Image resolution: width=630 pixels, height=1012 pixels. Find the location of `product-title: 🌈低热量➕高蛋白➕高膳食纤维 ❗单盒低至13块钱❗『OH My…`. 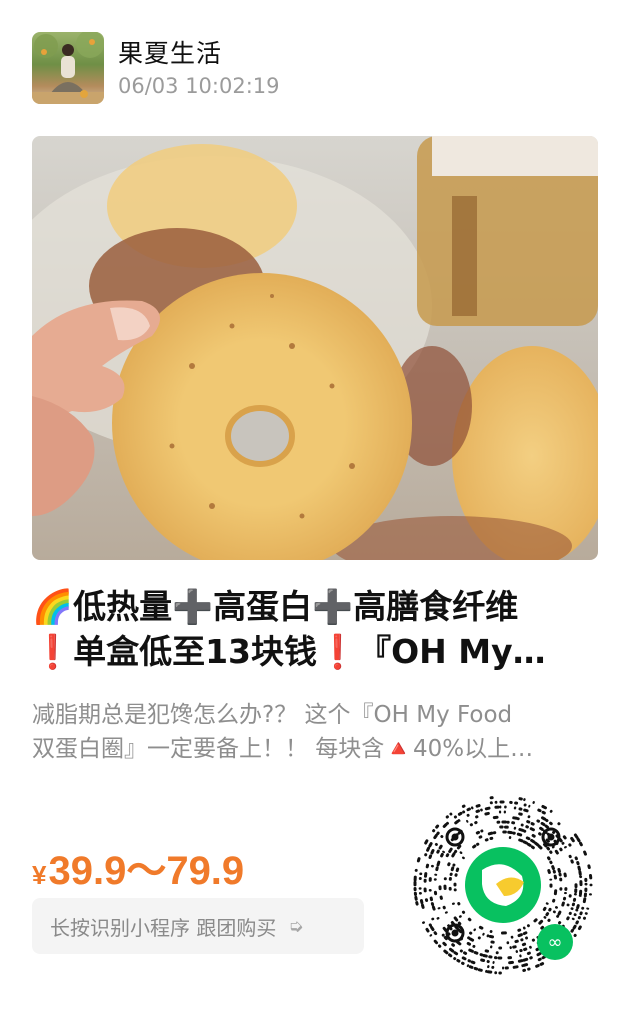

product-title: 🌈低热量➕高蛋白➕高膳食纤维 ❗单盒低至13块钱❗『OH My… is located at coordinates (315, 629).